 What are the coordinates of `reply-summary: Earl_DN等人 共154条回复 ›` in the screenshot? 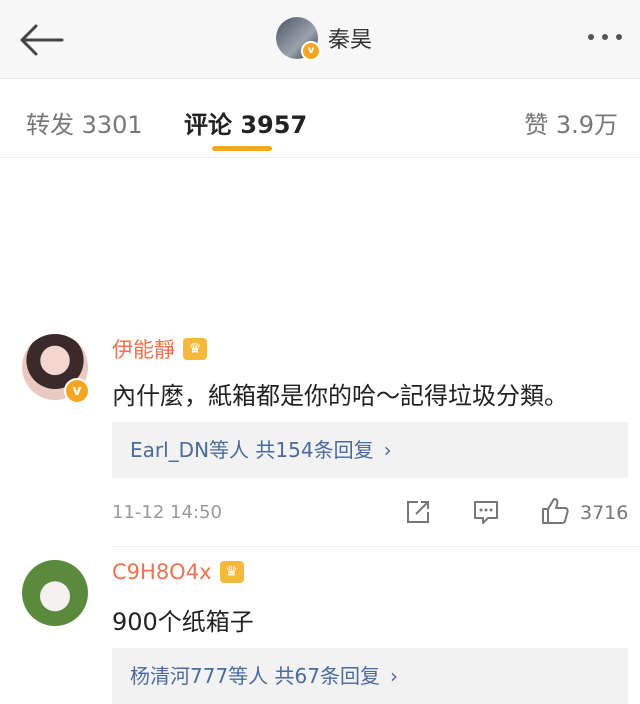 It's located at (370, 450).